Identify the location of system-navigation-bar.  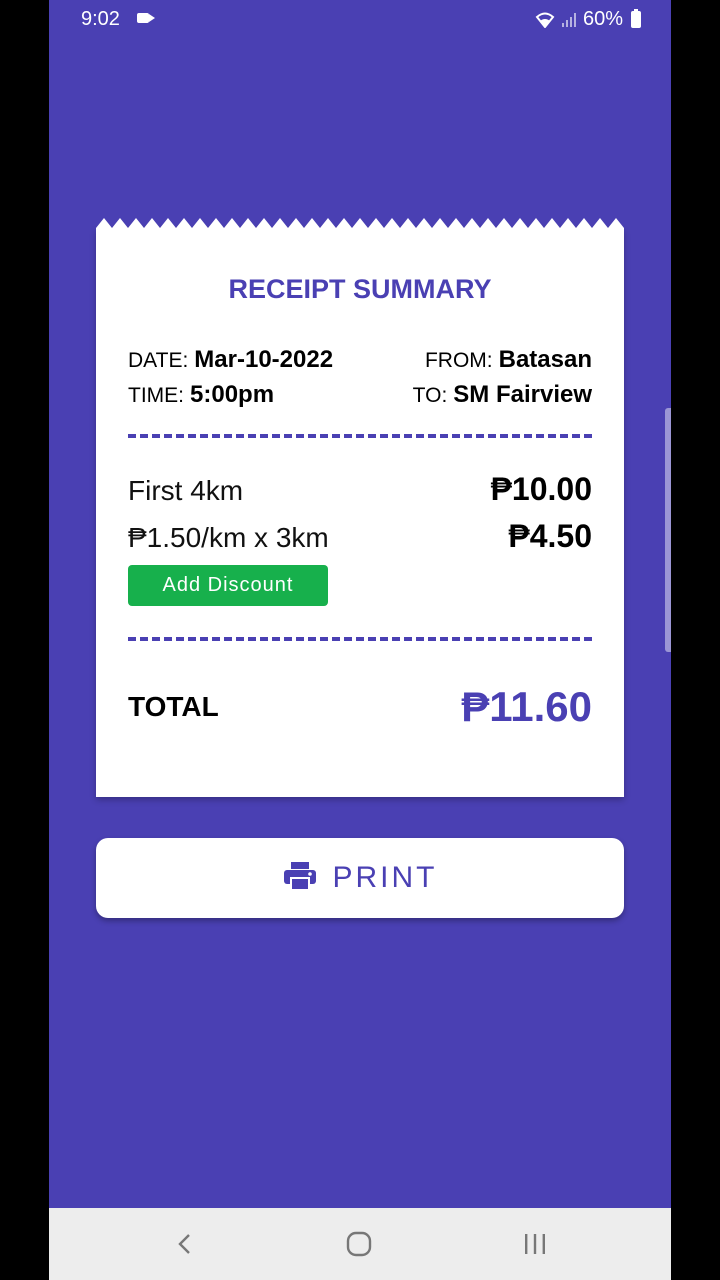
(360, 1244).